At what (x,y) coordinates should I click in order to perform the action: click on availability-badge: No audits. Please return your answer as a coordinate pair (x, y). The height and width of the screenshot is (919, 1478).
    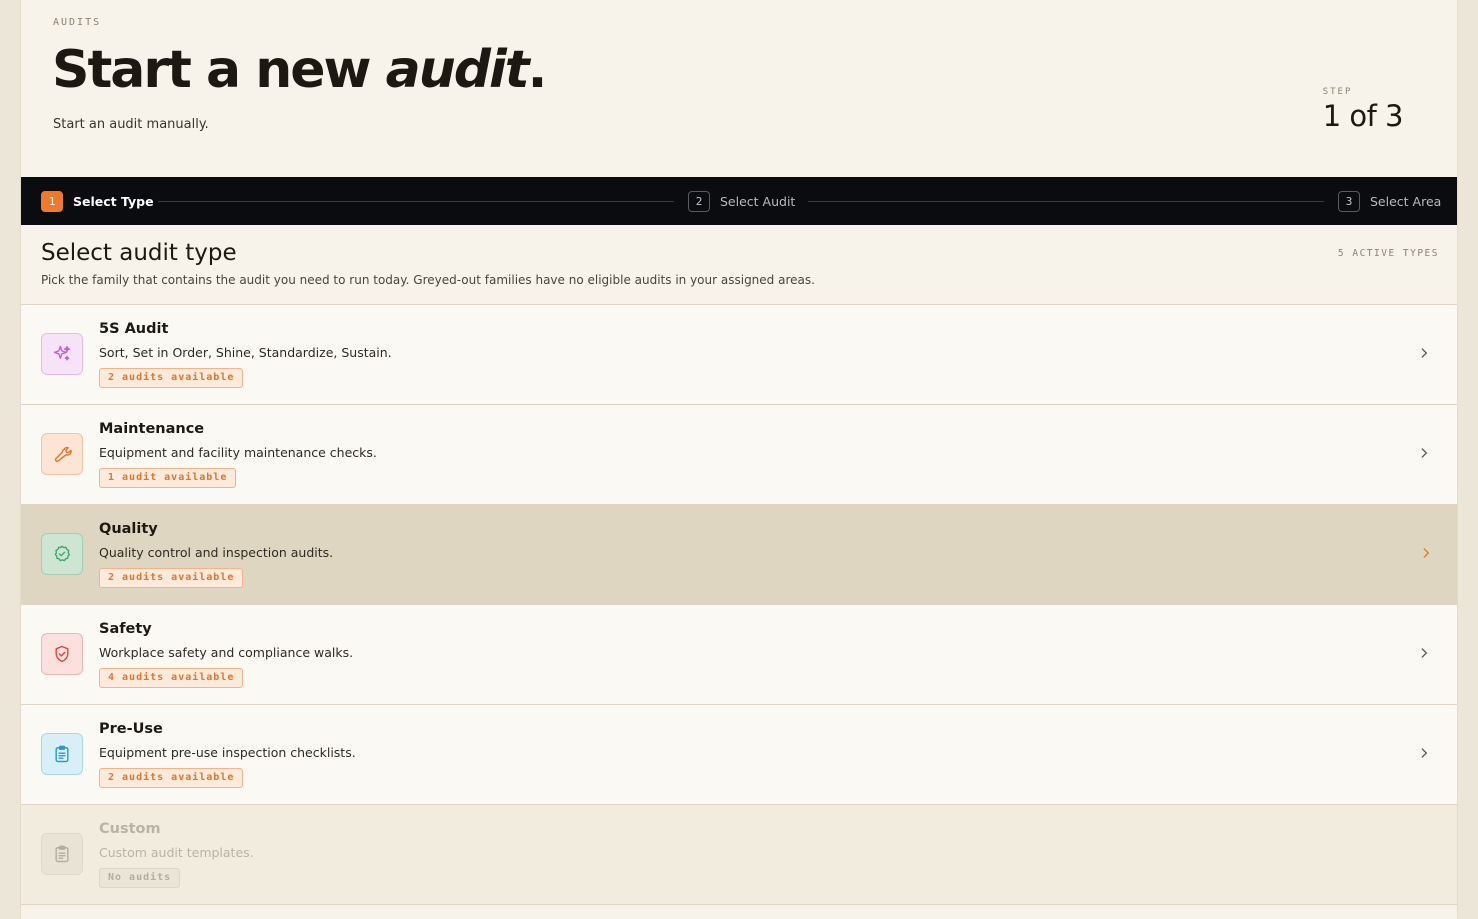
    Looking at the image, I should click on (140, 878).